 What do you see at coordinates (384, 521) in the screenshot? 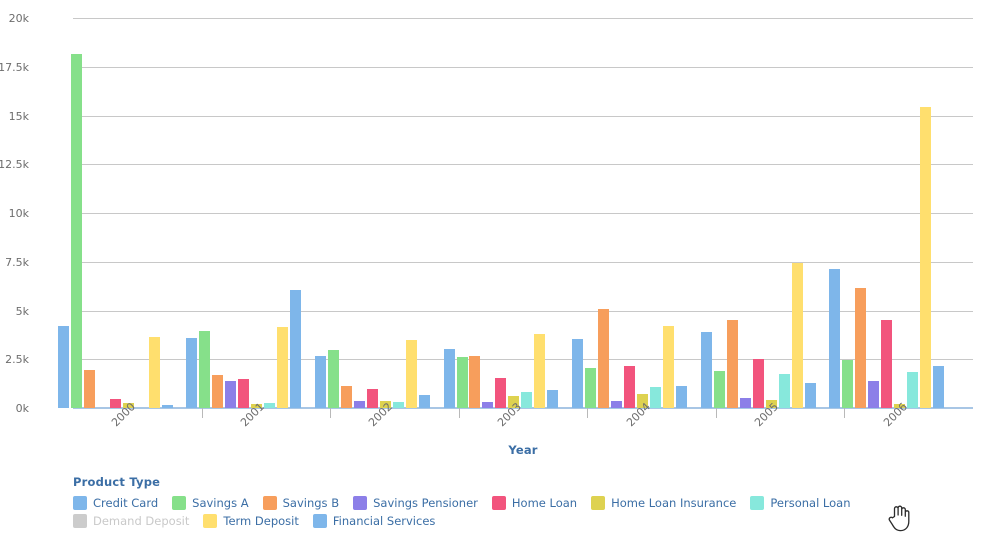
I see `legend-label: Financial Services` at bounding box center [384, 521].